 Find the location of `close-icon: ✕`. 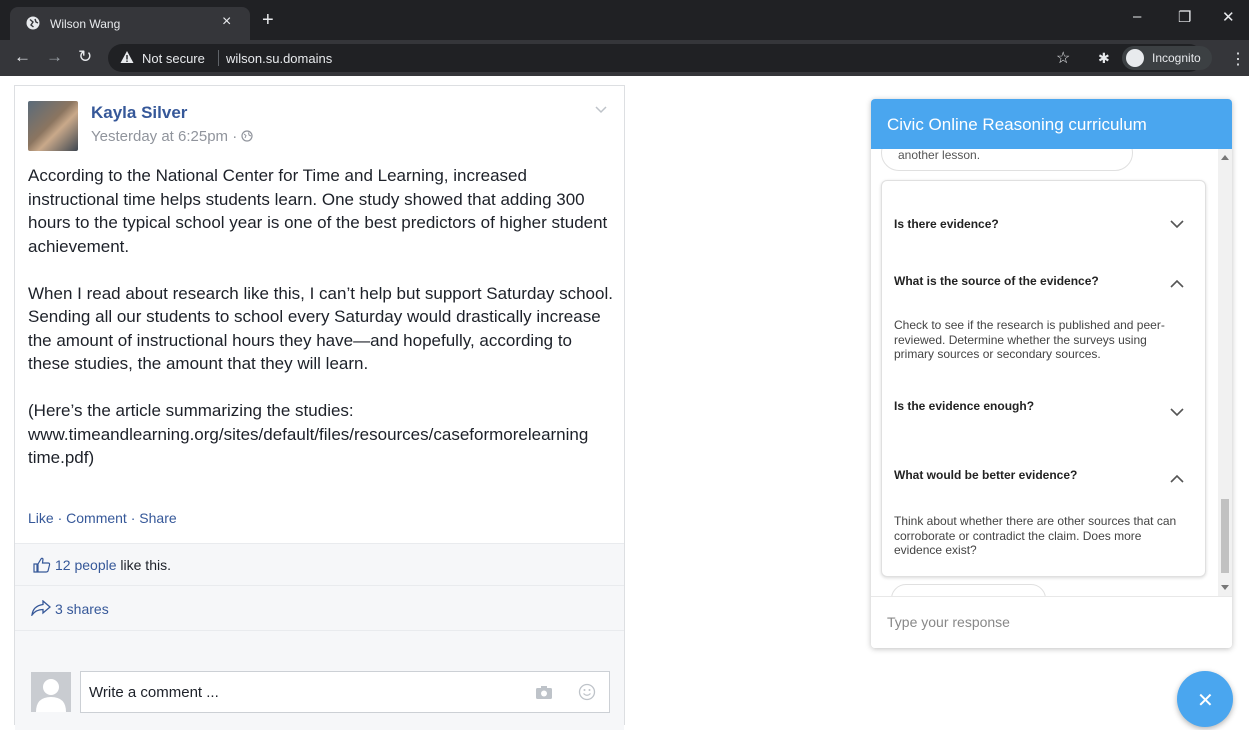

close-icon: ✕ is located at coordinates (1205, 701).